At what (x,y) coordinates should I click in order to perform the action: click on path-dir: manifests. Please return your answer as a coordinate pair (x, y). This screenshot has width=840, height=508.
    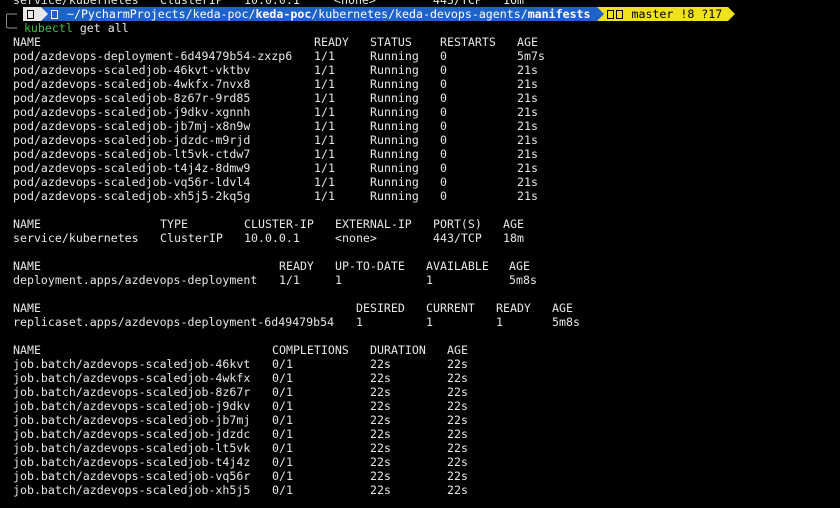
    Looking at the image, I should click on (559, 14).